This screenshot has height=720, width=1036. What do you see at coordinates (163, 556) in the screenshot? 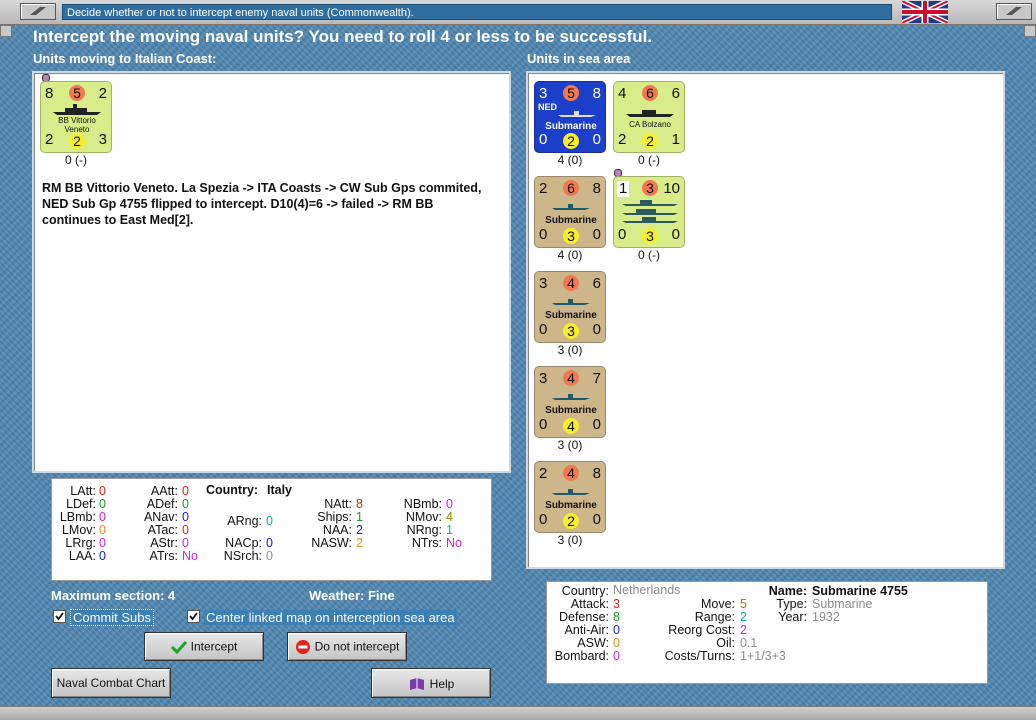
I see `stat-atrs-label: ATrs:` at bounding box center [163, 556].